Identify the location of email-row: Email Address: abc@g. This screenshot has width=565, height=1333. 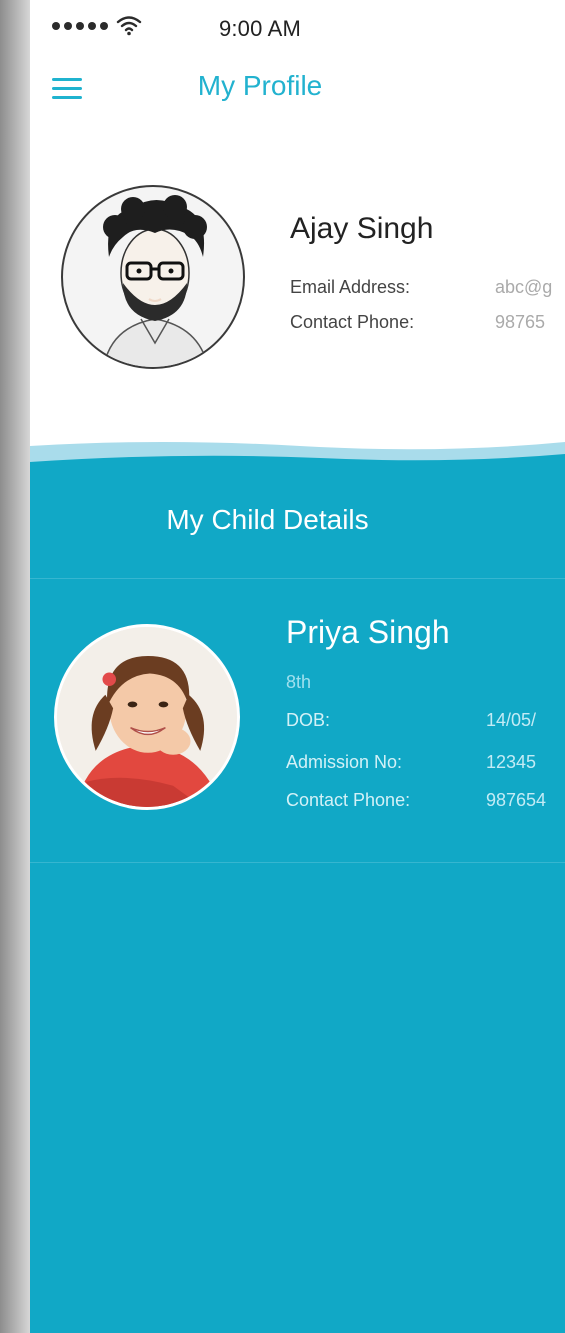
(421, 287).